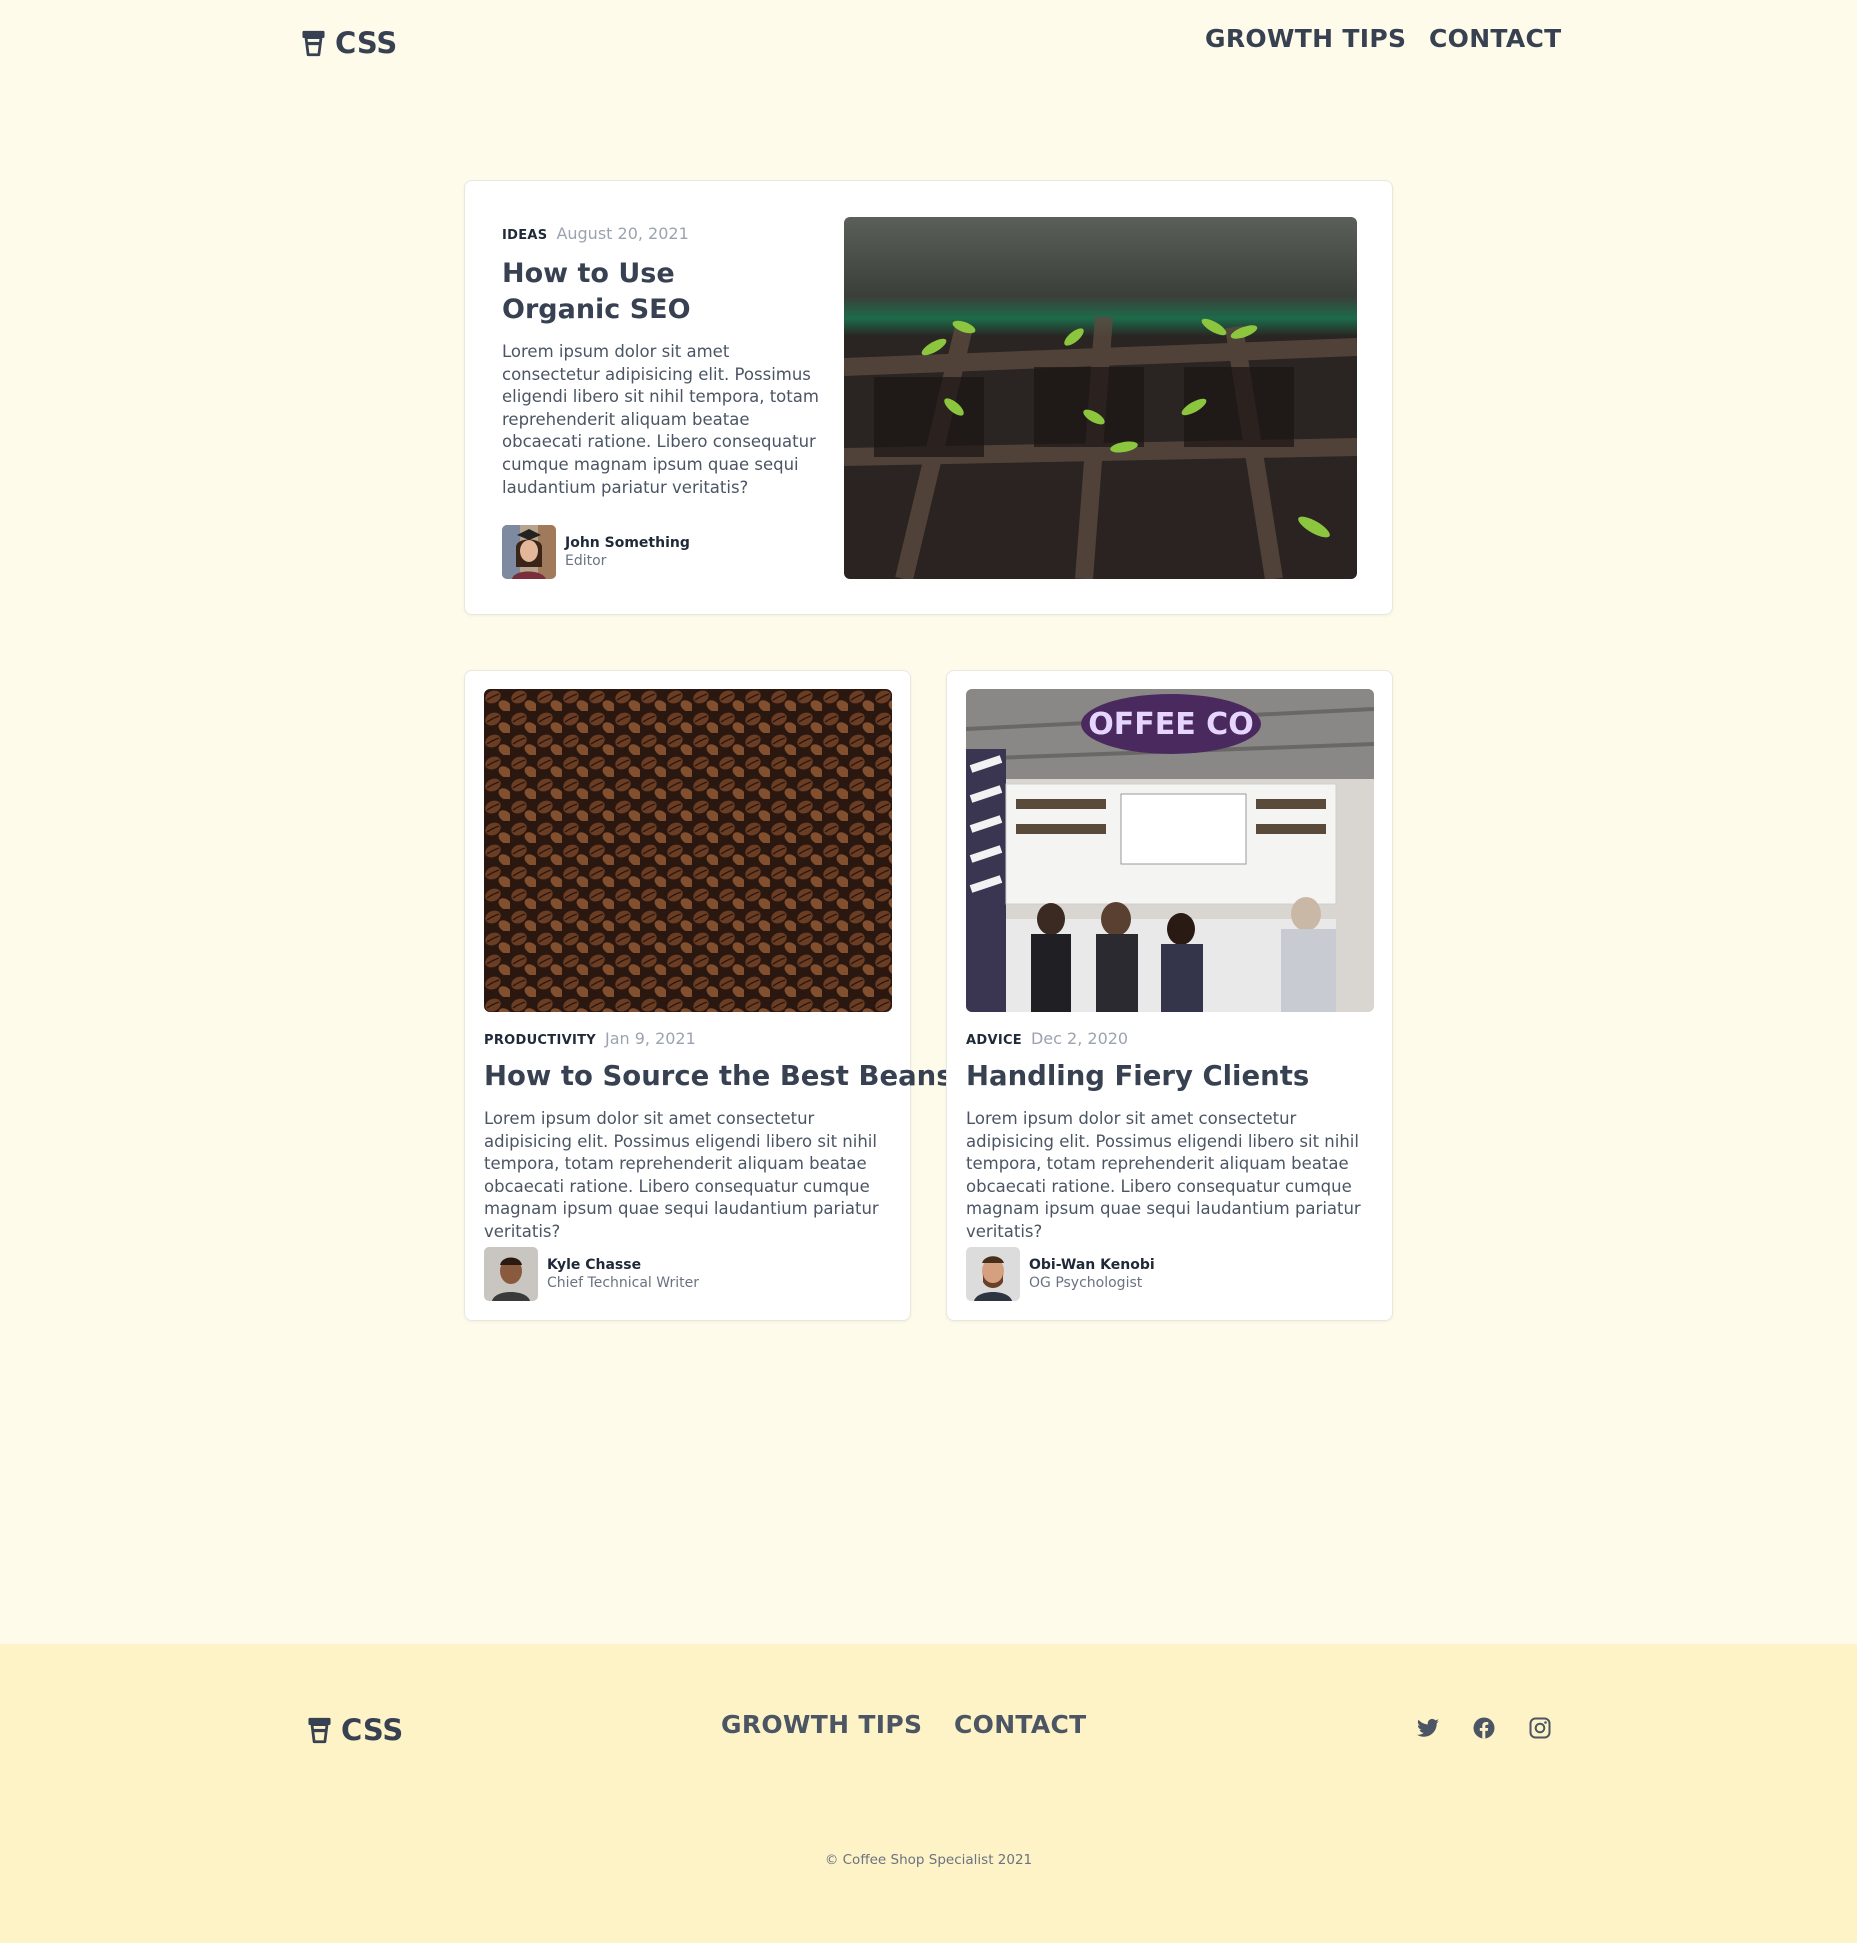 The height and width of the screenshot is (1943, 1857). I want to click on seedlings-photo, so click(1100, 398).